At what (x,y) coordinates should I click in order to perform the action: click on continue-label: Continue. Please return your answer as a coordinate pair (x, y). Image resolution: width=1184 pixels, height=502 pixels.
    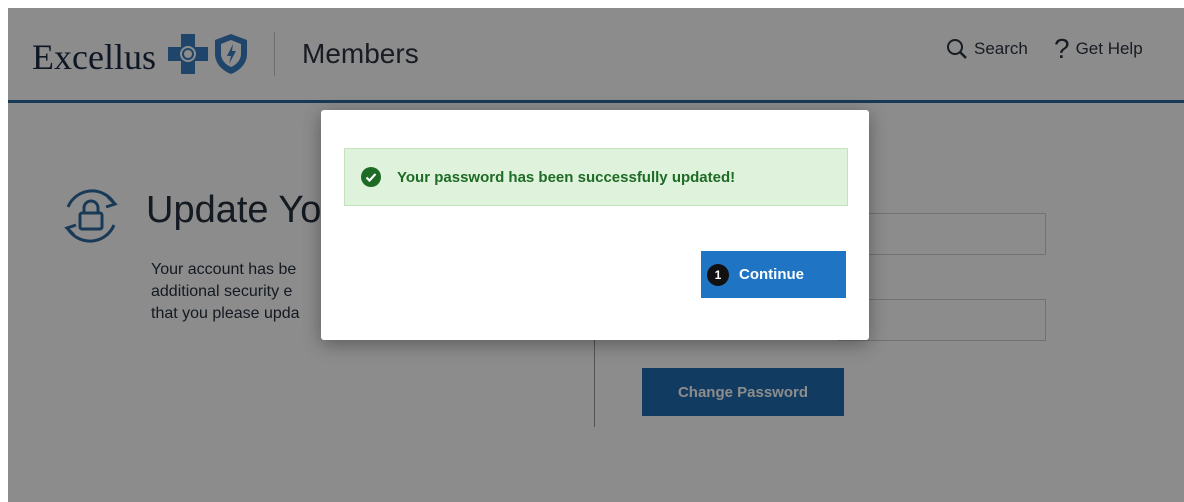
    Looking at the image, I should click on (771, 274).